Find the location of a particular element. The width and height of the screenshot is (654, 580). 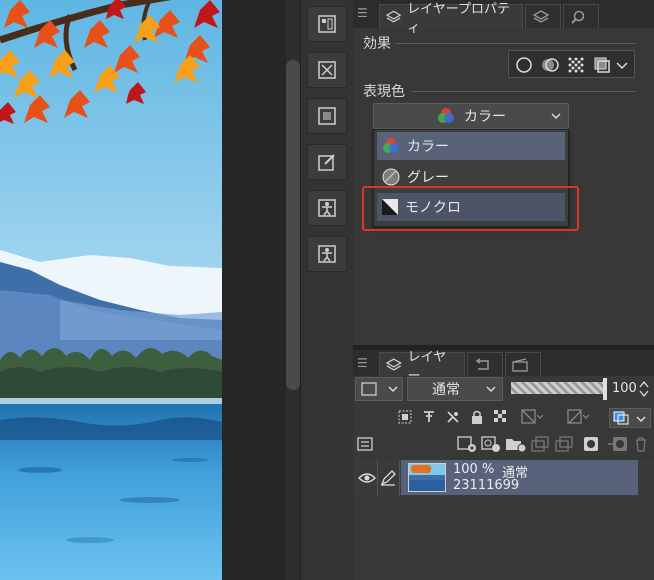

panel-menu-icon is located at coordinates (365, 444).